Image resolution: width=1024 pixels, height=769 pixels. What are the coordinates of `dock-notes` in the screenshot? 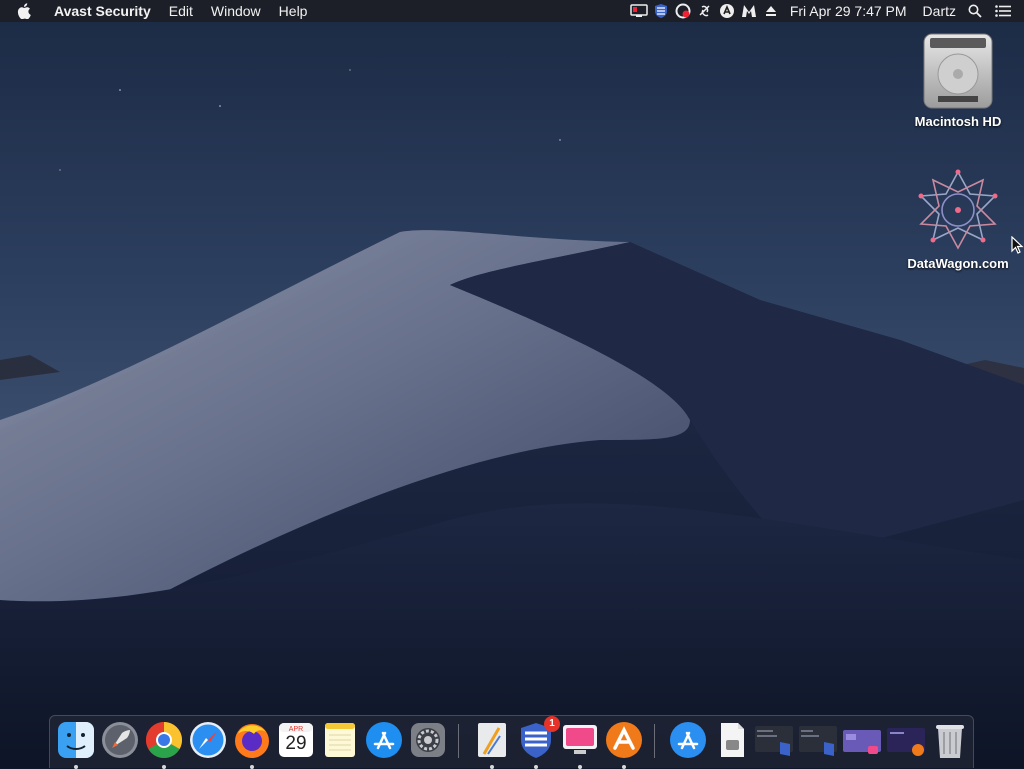 It's located at (340, 740).